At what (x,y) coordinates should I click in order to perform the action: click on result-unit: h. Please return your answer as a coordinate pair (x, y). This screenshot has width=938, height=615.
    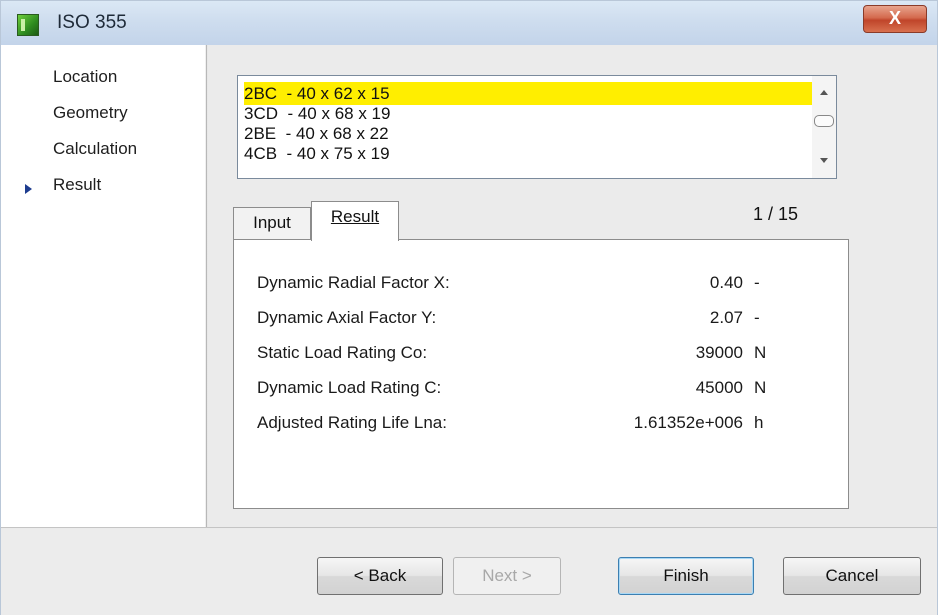
    Looking at the image, I should click on (759, 422).